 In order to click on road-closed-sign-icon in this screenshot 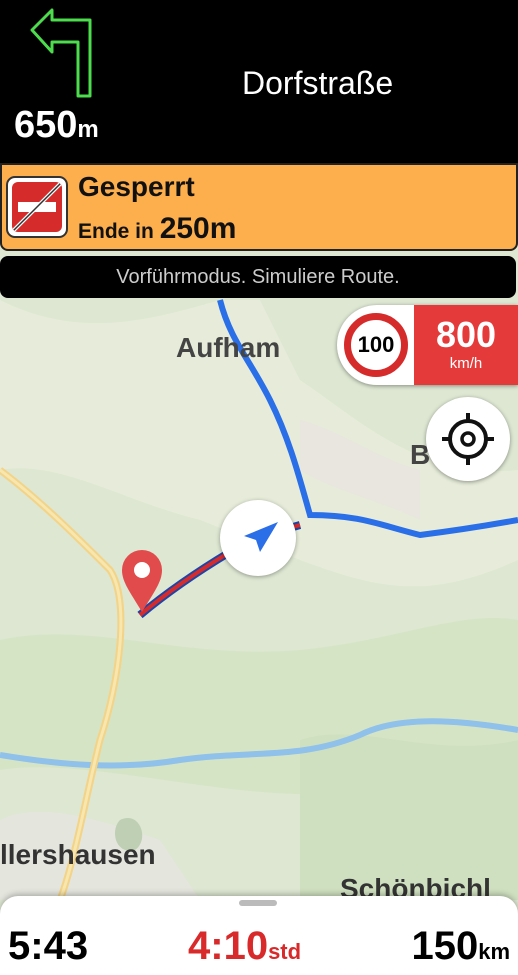, I will do `click(37, 207)`.